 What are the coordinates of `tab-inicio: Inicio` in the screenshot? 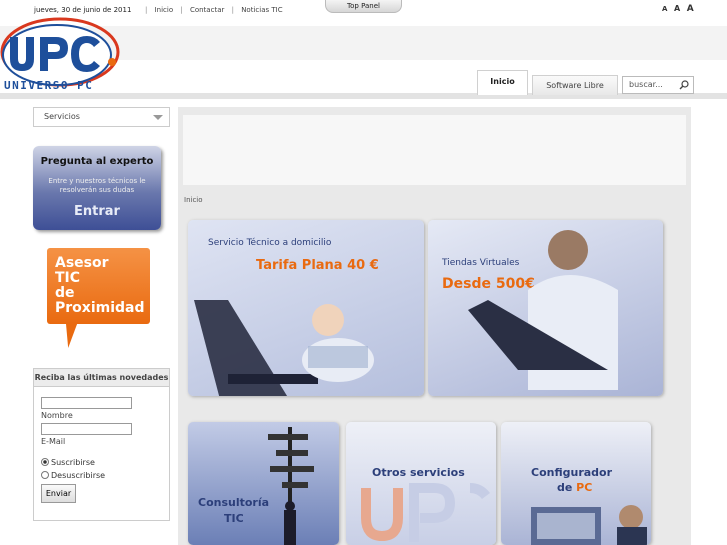 It's located at (502, 82).